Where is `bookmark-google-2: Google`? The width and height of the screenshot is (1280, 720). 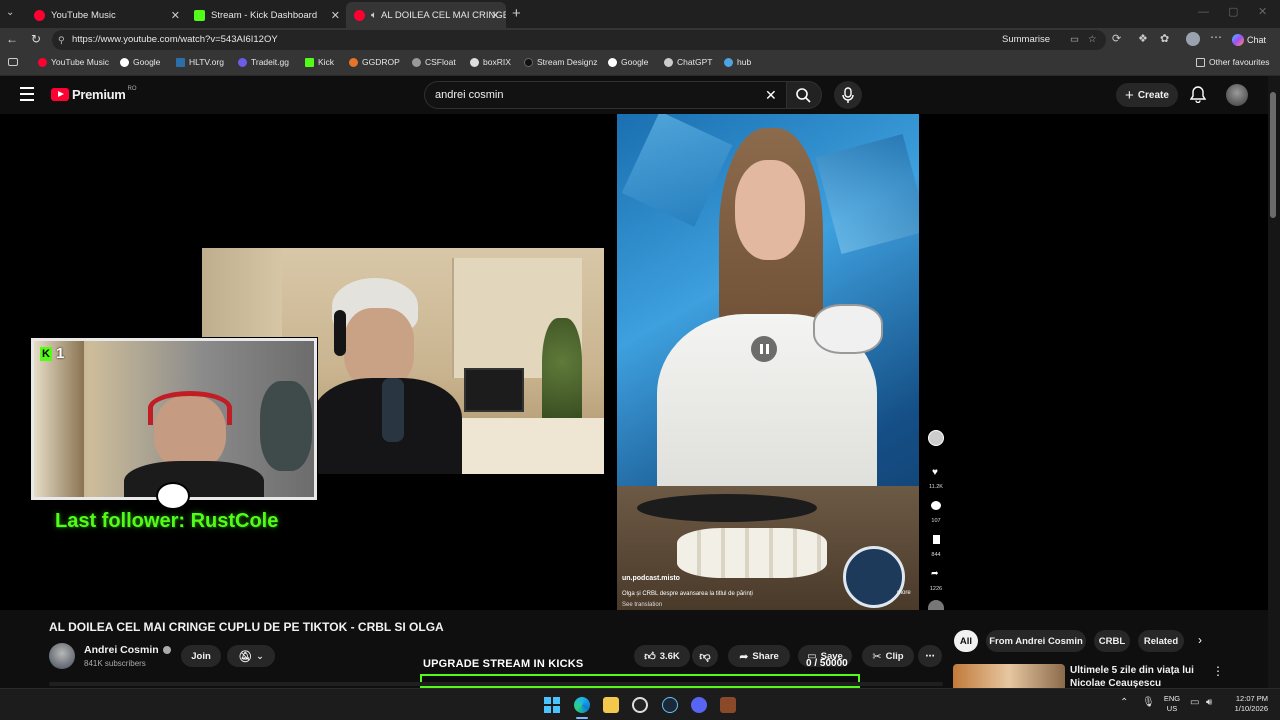 bookmark-google-2: Google is located at coordinates (628, 62).